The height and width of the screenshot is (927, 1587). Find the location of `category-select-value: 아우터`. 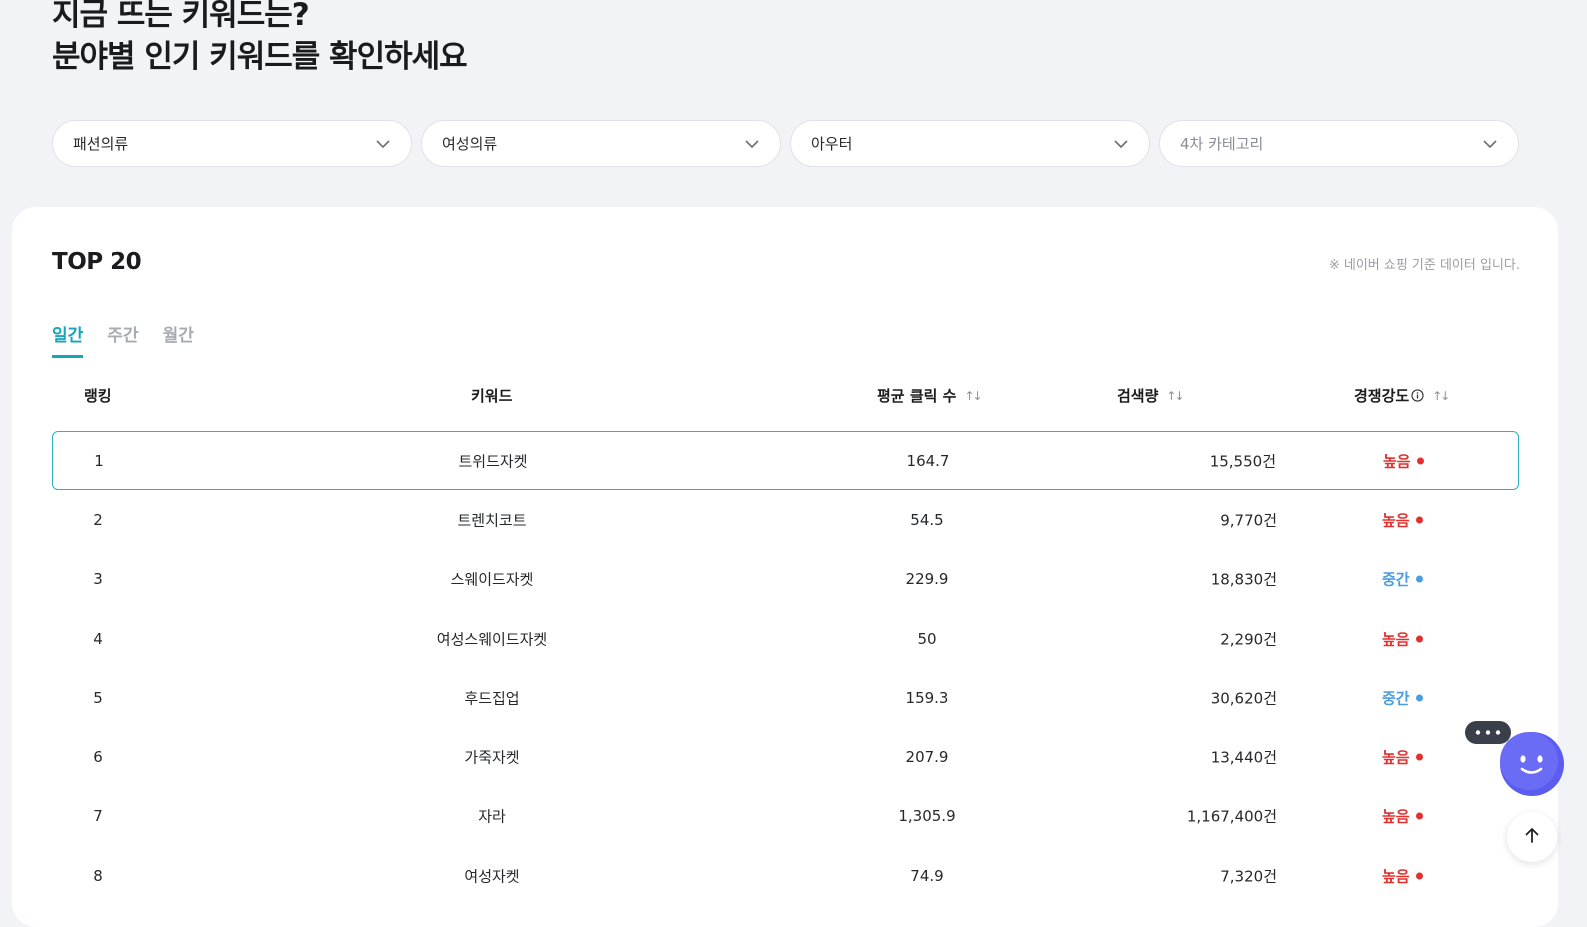

category-select-value: 아우터 is located at coordinates (832, 144).